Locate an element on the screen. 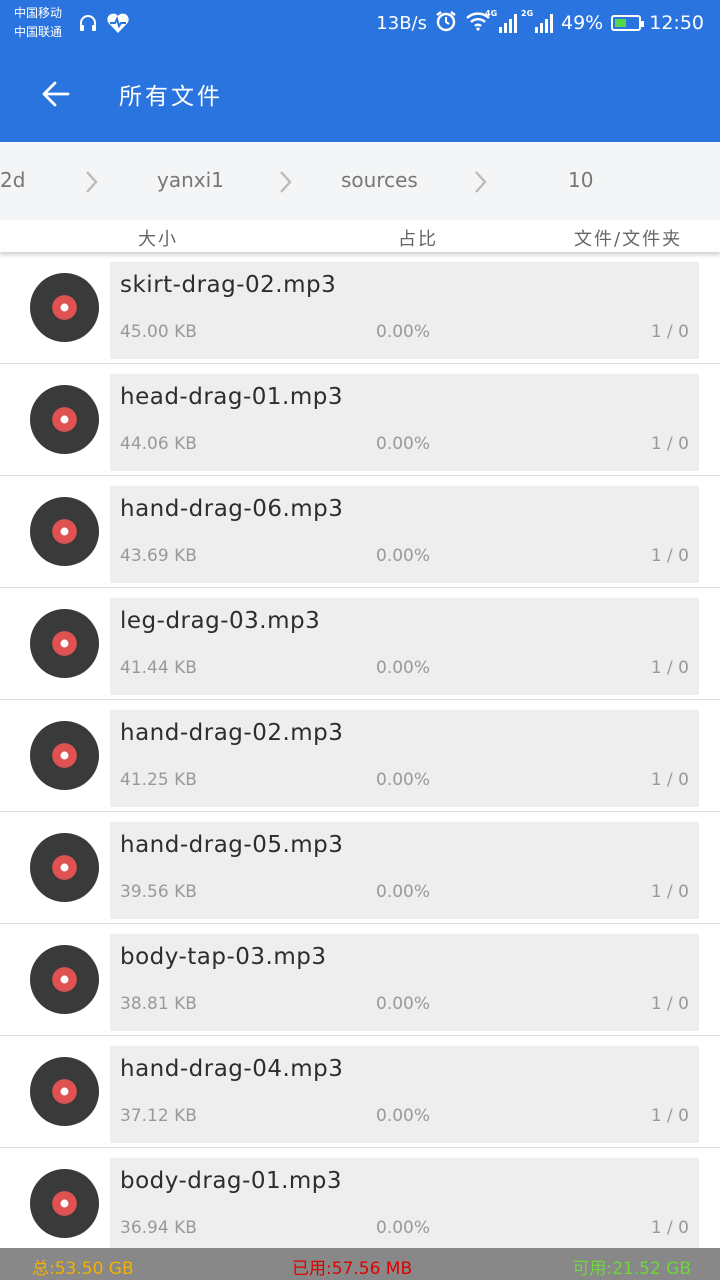 This screenshot has height=1280, width=720. file-name: body-drag-01.mp3 is located at coordinates (231, 1181).